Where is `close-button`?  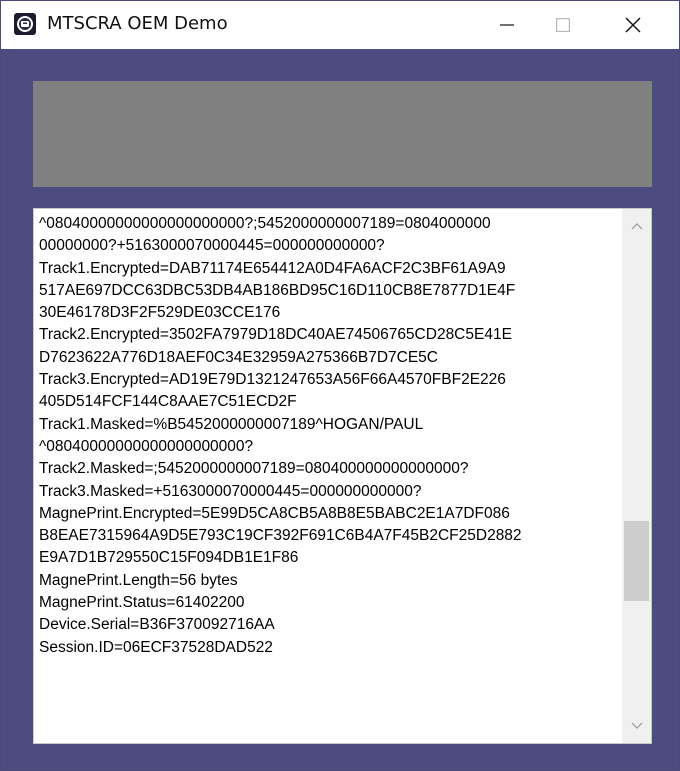
close-button is located at coordinates (633, 25).